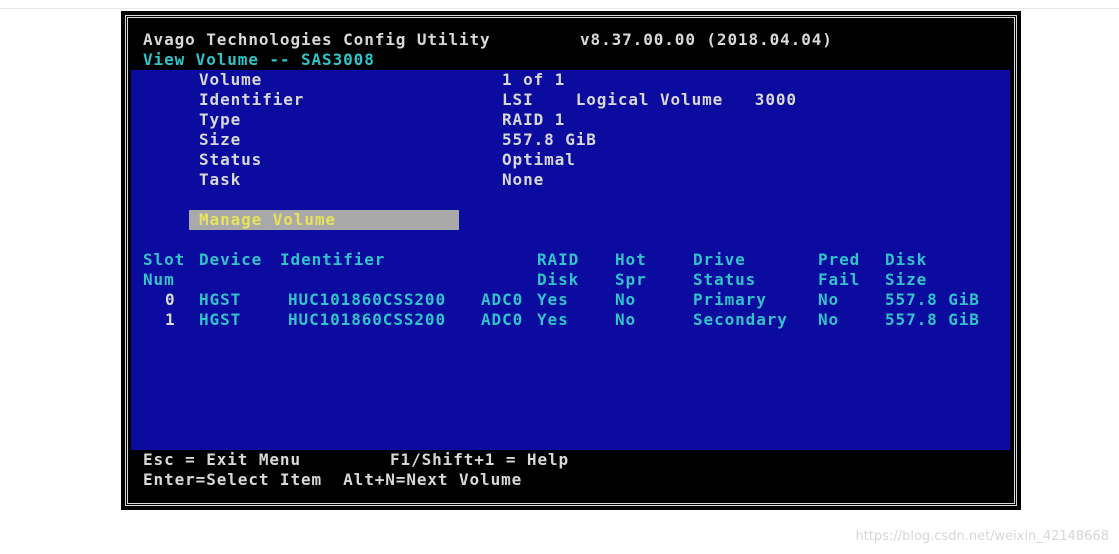  What do you see at coordinates (725, 279) in the screenshot?
I see `header-status: Status` at bounding box center [725, 279].